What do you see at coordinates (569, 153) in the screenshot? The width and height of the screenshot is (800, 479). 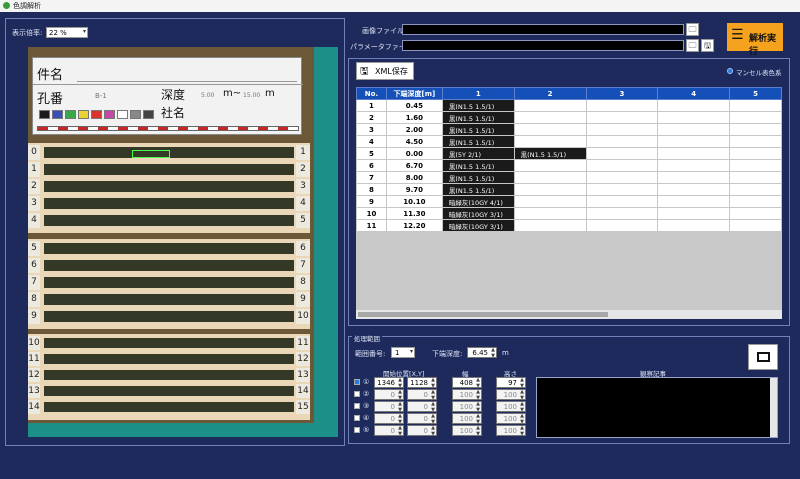 I see `table-row: 5 0.00 黒(5Y 2/1) 黒(N1.5 1.5/1)` at bounding box center [569, 153].